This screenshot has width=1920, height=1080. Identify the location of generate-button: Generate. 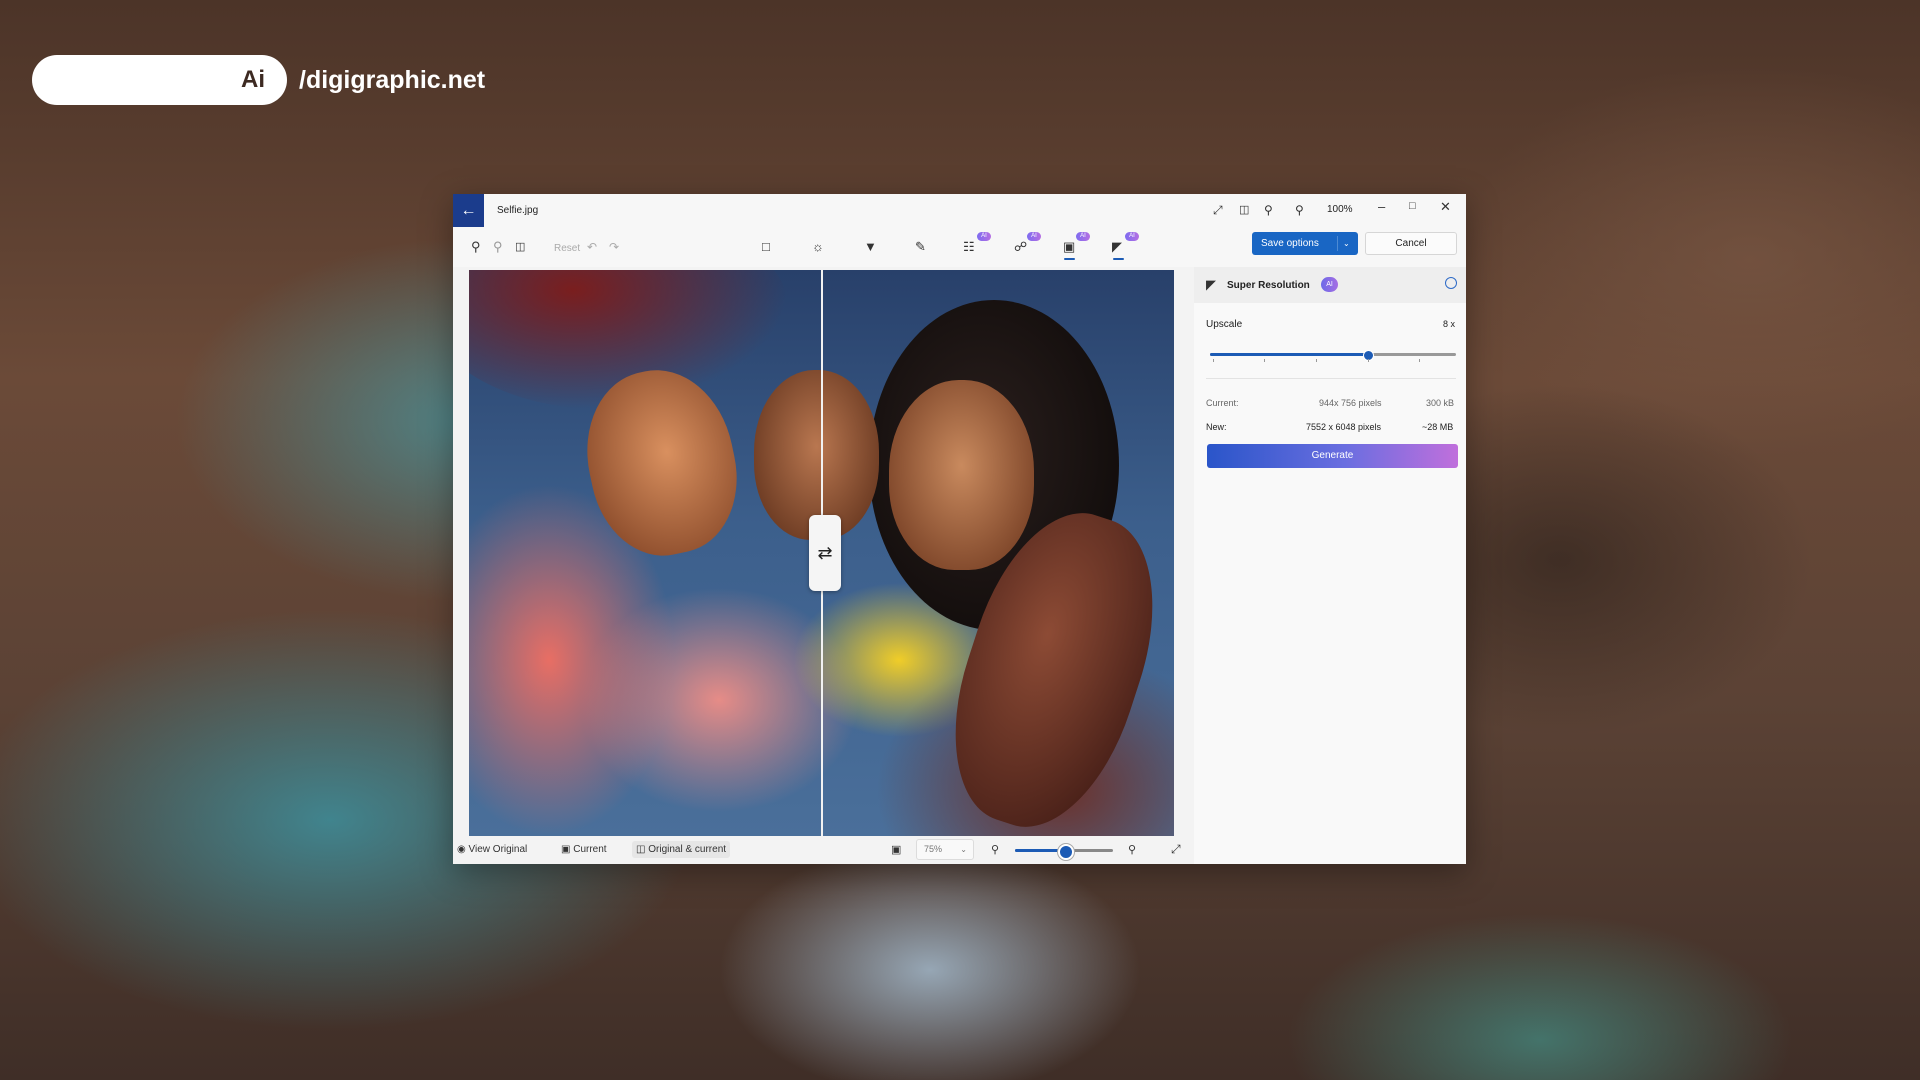
(1332, 456).